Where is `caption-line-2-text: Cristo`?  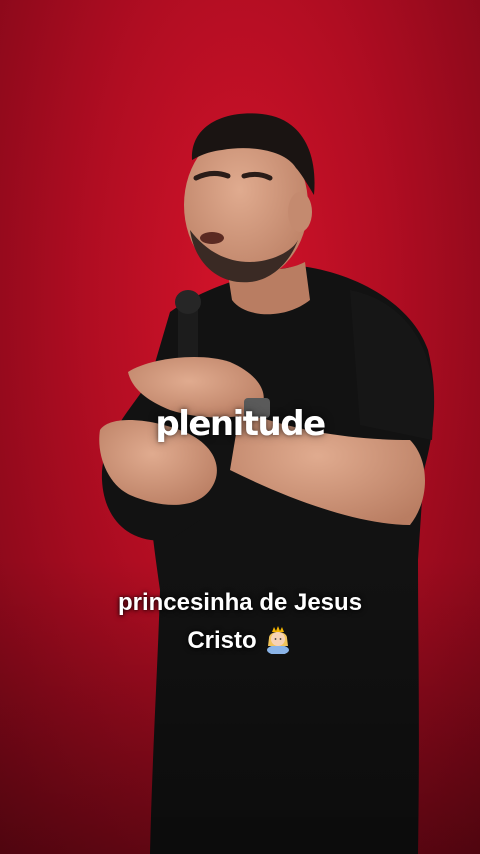
caption-line-2-text: Cristo is located at coordinates (222, 640).